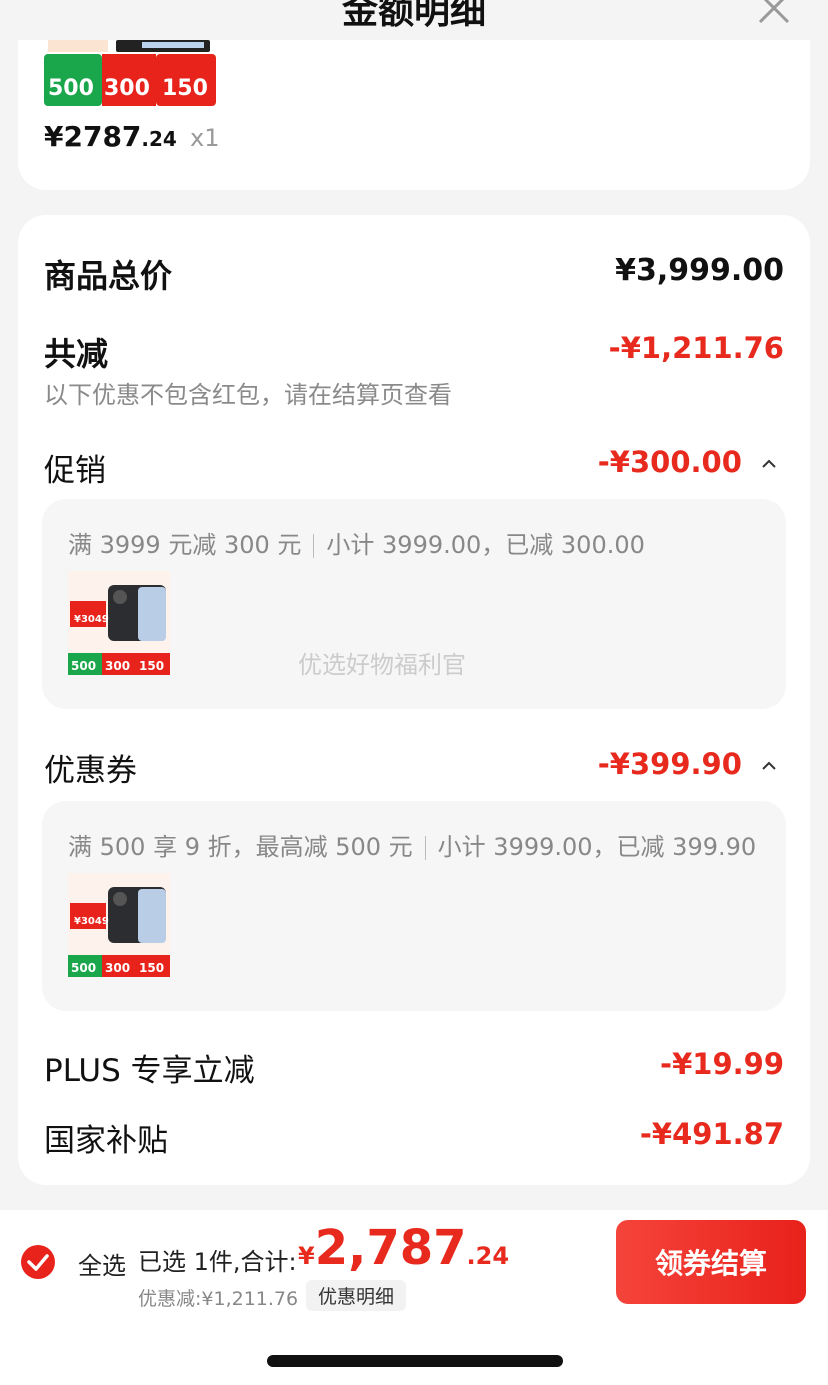 This screenshot has height=1385, width=828. I want to click on home-indicator, so click(415, 1361).